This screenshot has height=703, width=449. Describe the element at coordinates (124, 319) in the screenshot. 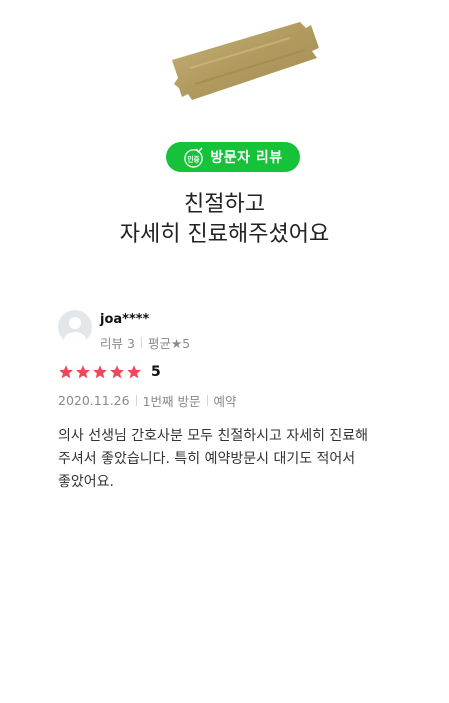

I see `reviewer-name: joa****` at that location.